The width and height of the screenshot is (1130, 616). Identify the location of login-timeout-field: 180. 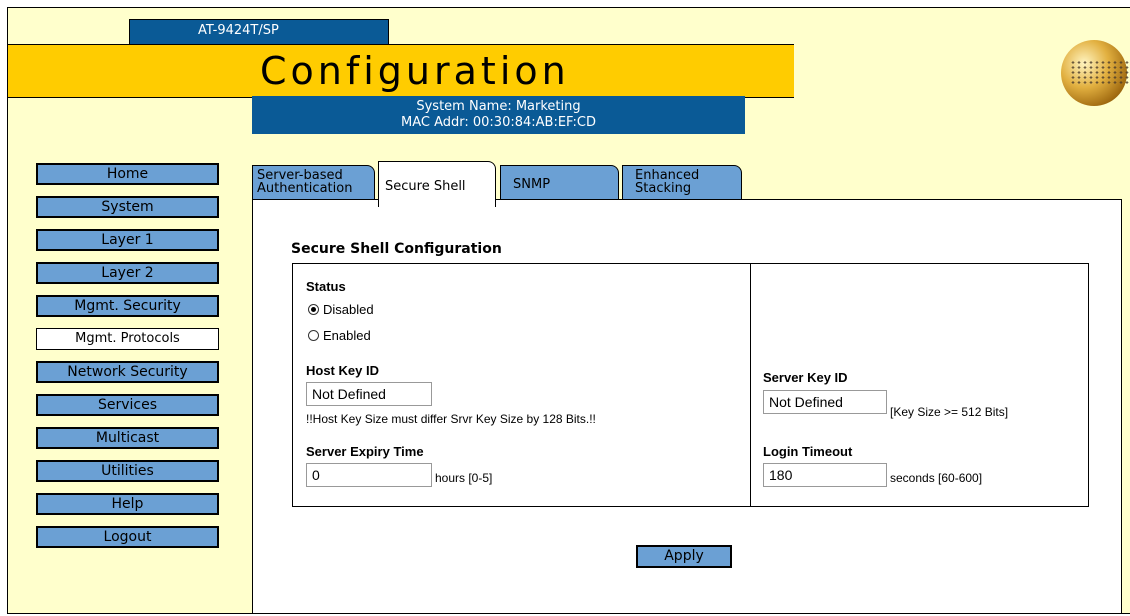
(825, 475).